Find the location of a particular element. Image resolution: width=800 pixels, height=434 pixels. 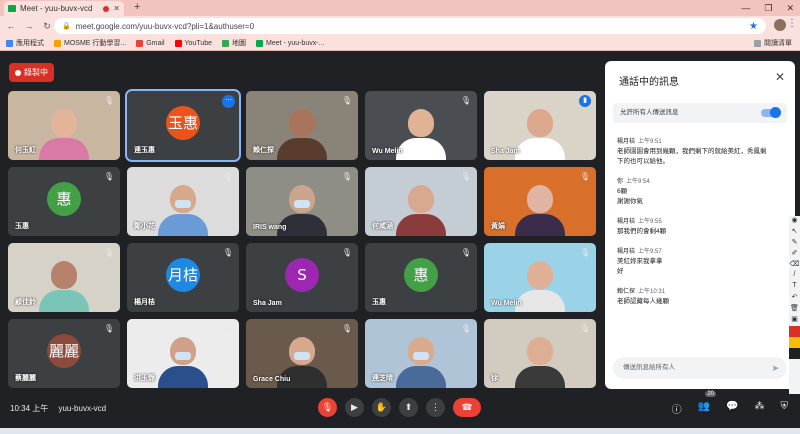

raise-hand-button: ✋ is located at coordinates (381, 407).